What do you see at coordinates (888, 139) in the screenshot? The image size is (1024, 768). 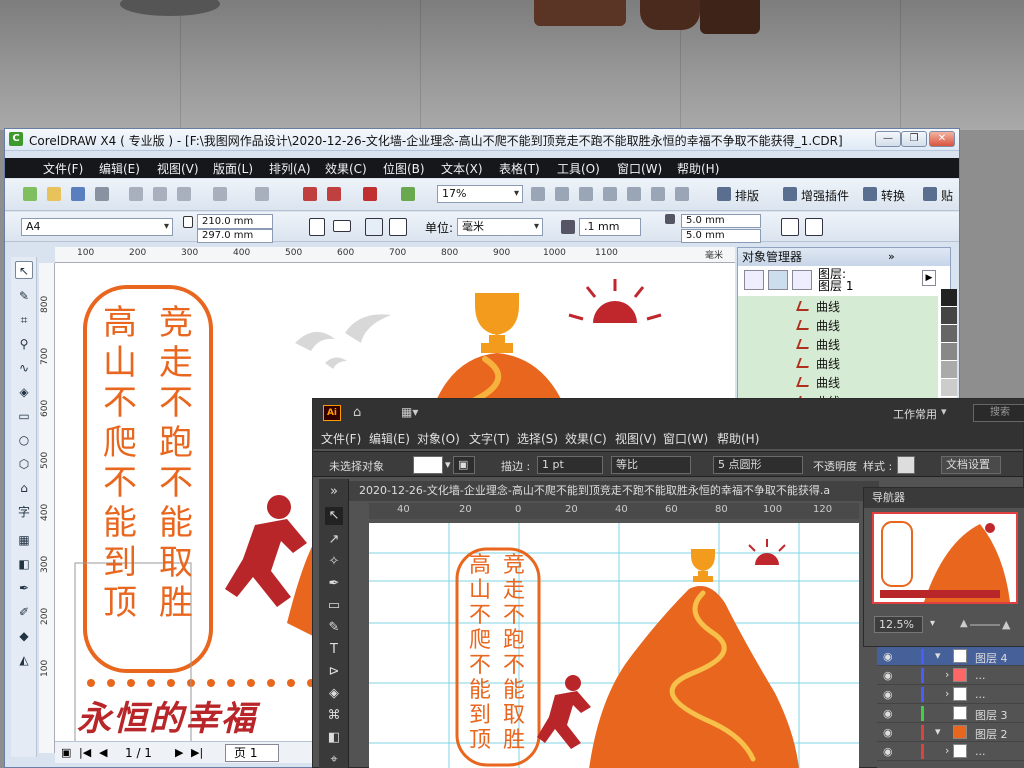 I see `minimize-button: —` at bounding box center [888, 139].